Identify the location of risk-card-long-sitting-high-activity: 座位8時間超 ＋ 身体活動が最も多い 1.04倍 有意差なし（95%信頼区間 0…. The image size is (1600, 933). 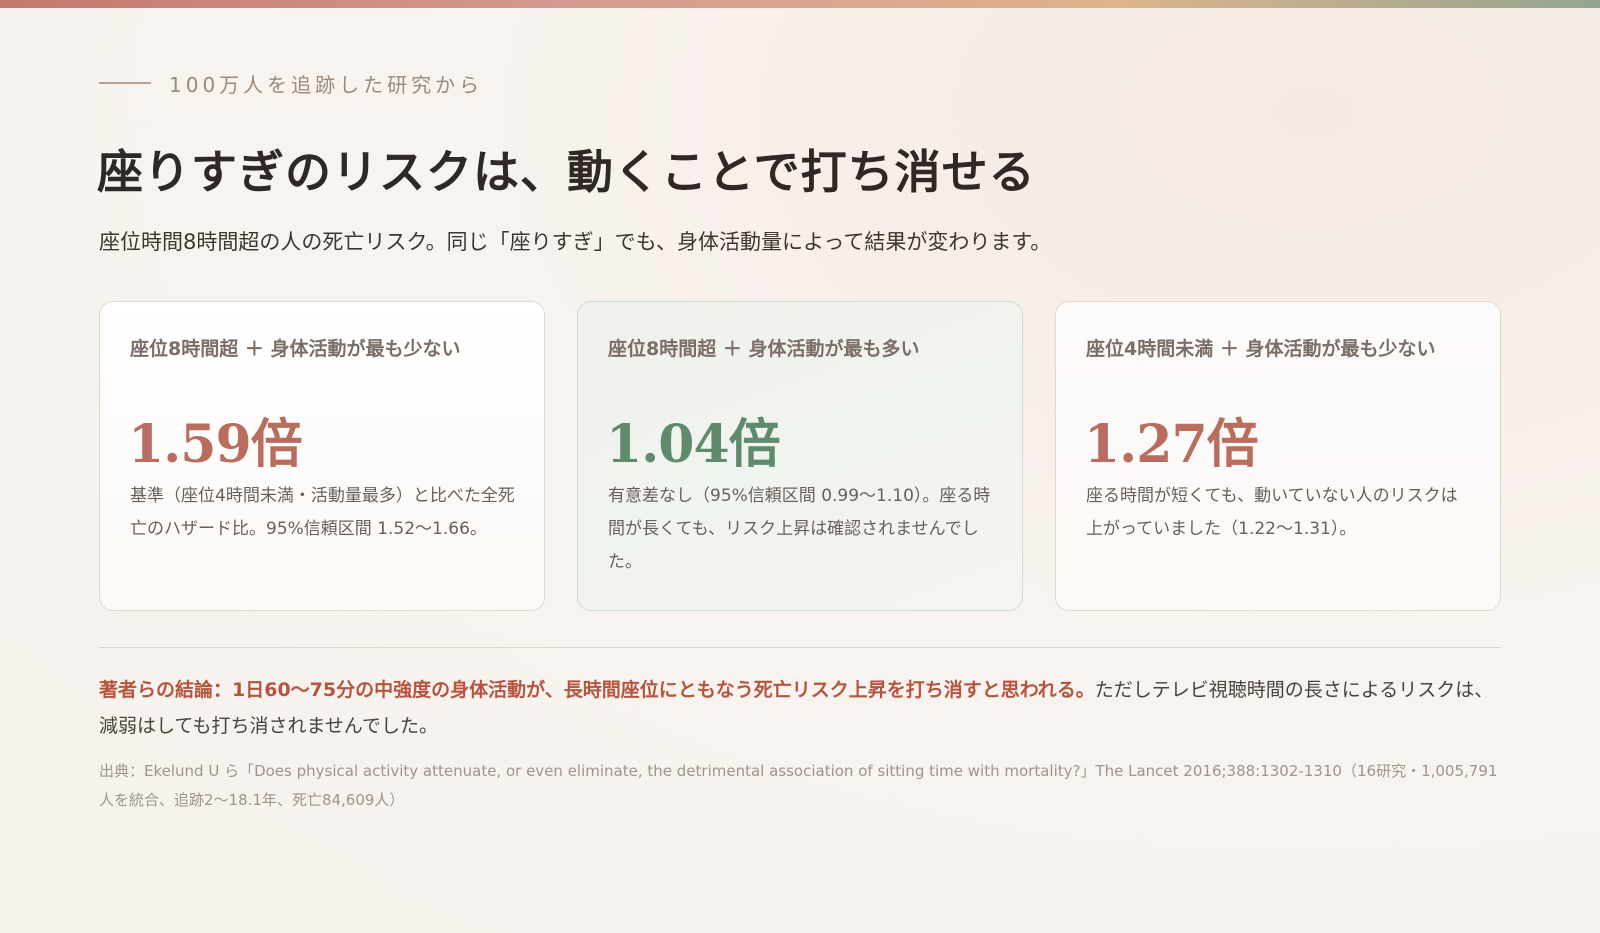
(800, 456).